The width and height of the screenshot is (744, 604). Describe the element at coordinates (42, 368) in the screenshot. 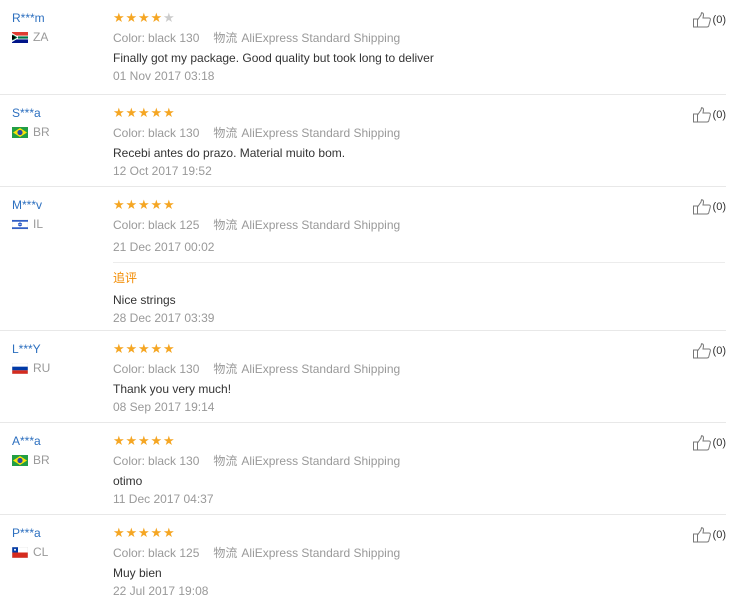

I see `country-code: RU` at that location.